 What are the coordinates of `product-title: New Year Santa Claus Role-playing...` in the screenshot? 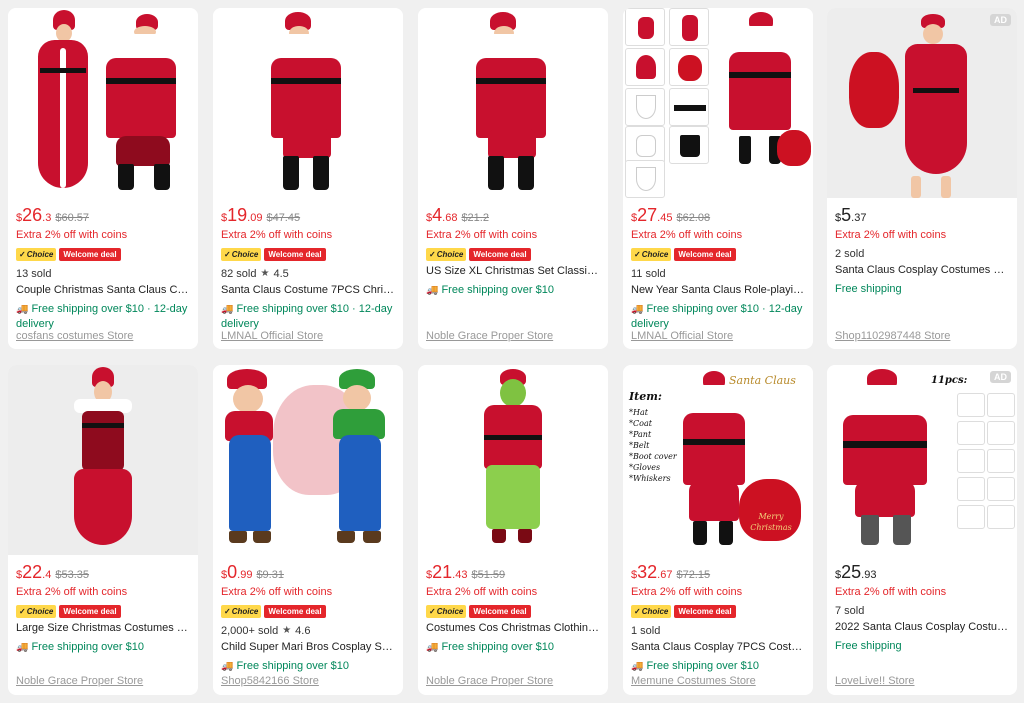 It's located at (718, 290).